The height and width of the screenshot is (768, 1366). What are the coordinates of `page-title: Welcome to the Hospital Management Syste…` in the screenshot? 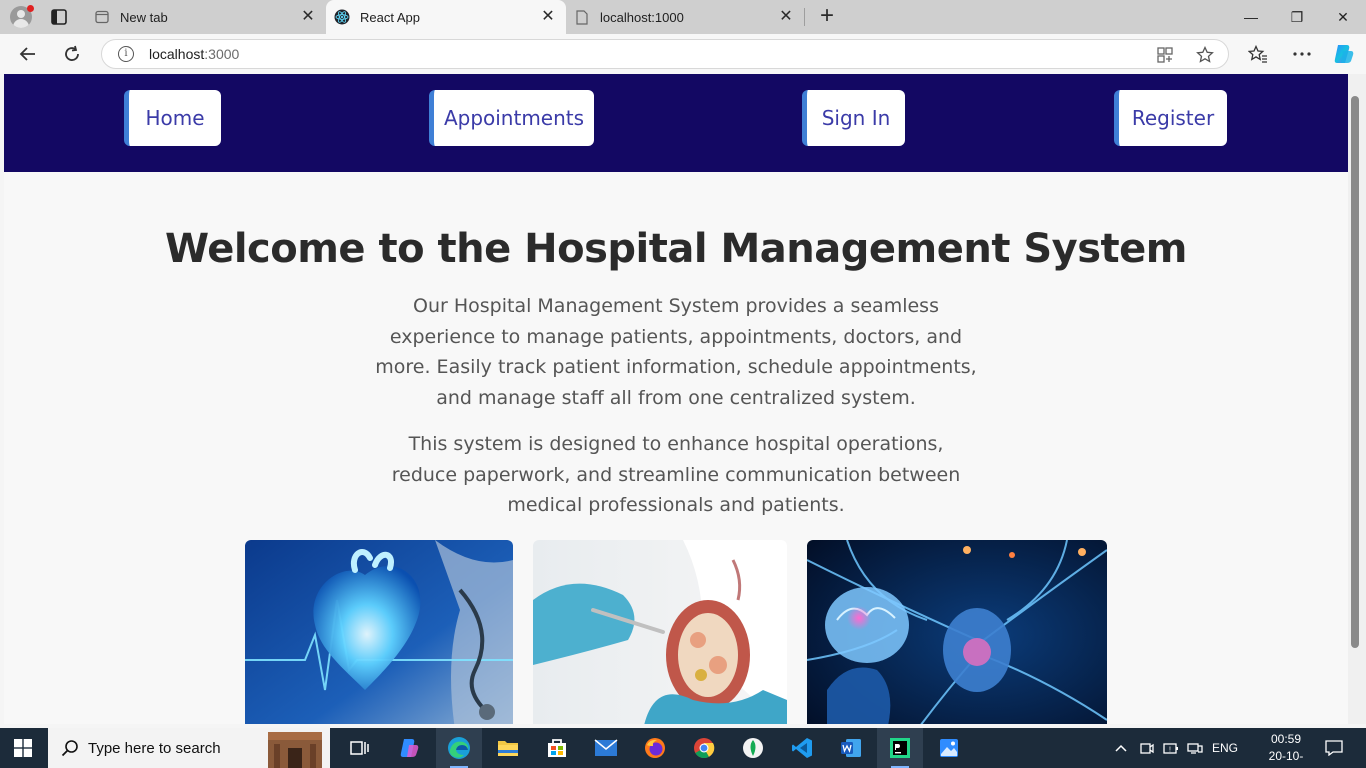 It's located at (676, 249).